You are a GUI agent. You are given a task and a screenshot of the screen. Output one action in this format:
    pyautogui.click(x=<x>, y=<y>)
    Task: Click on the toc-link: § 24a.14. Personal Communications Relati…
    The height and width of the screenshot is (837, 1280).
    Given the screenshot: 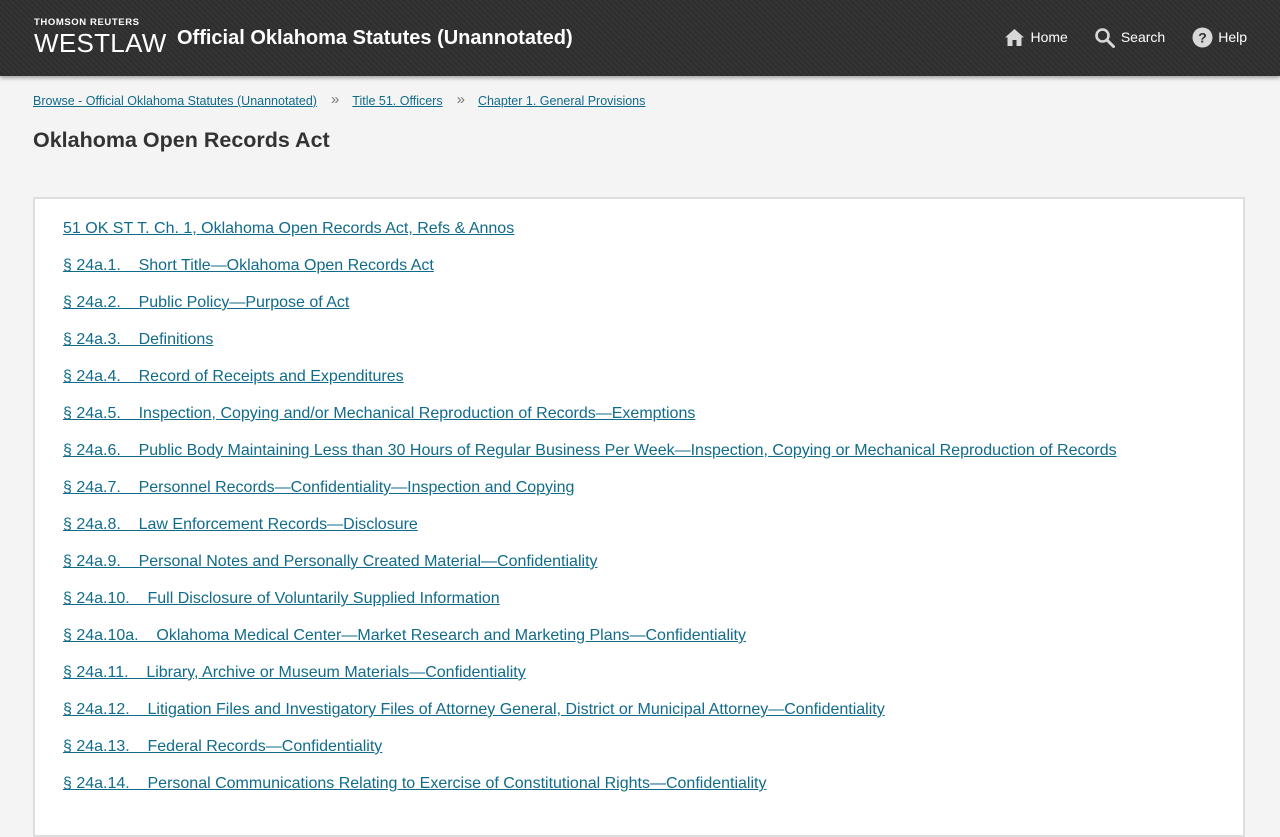 What is the action you would take?
    pyautogui.click(x=414, y=783)
    